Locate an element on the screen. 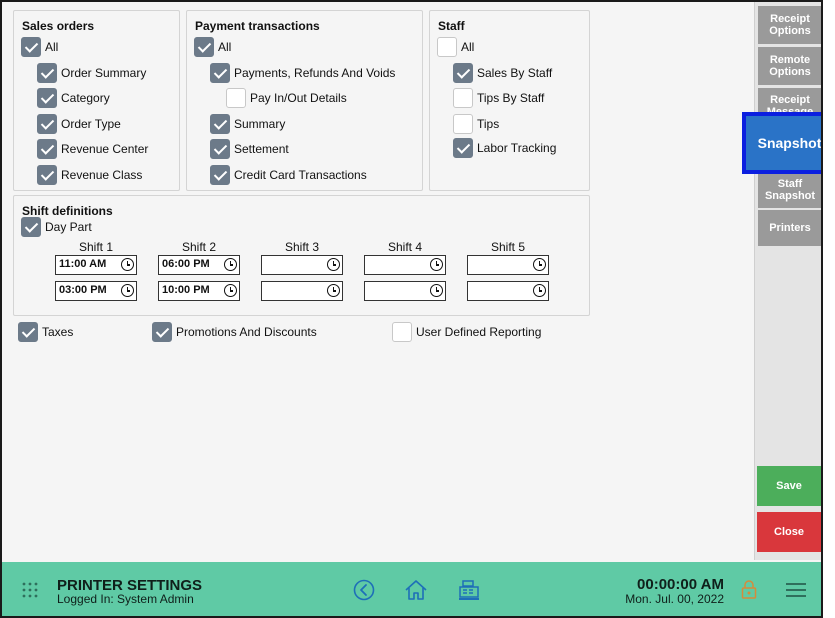  promotions-checkbox-row: Promotions And Discounts is located at coordinates (234, 332).